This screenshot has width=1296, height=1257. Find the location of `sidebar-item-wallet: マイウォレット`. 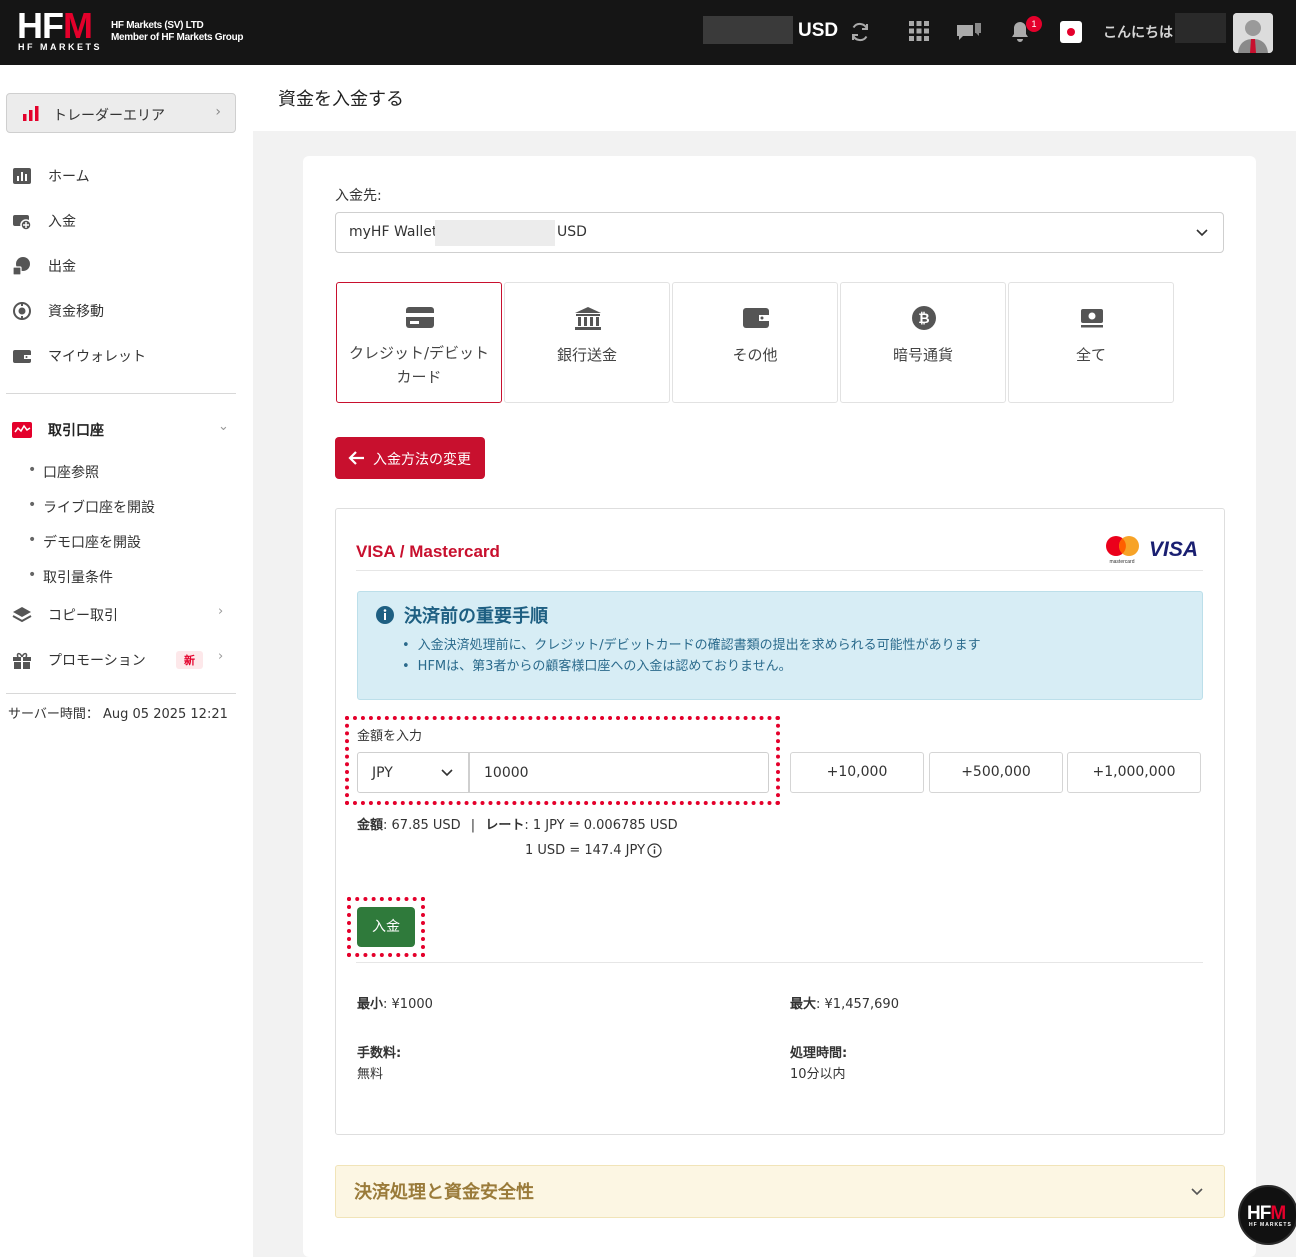

sidebar-item-wallet: マイウォレット is located at coordinates (126, 356).